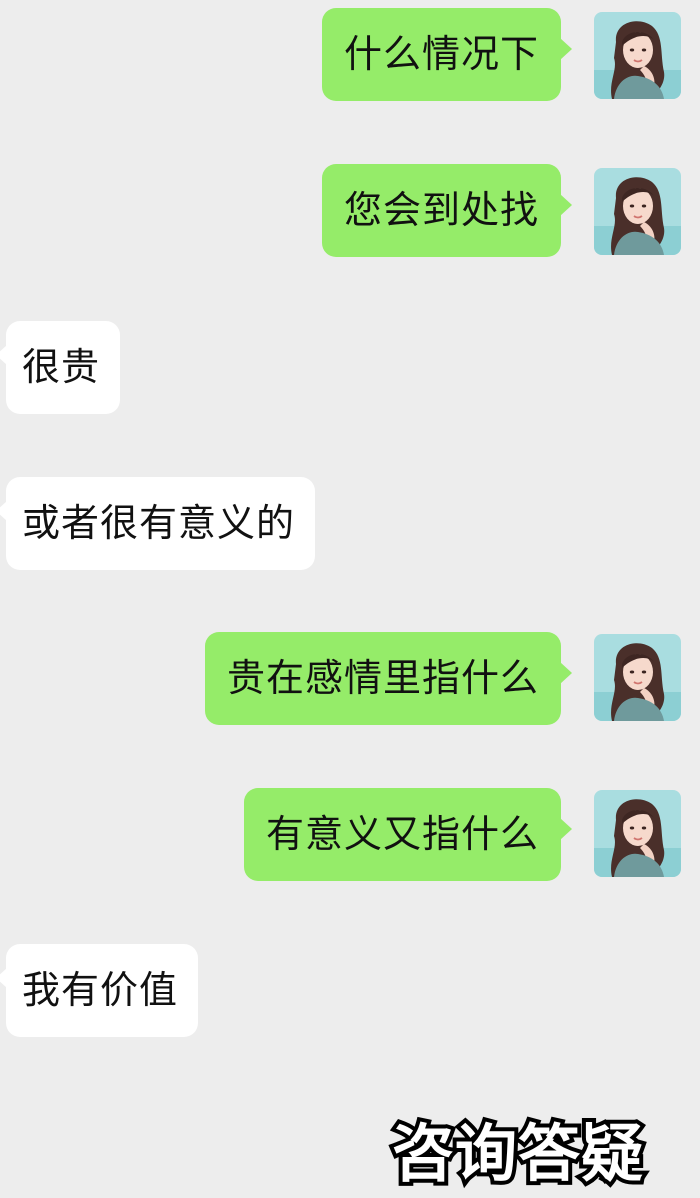  Describe the element at coordinates (408, 834) in the screenshot. I see `outgoing-message-bubble: 有意义又指什么` at that location.